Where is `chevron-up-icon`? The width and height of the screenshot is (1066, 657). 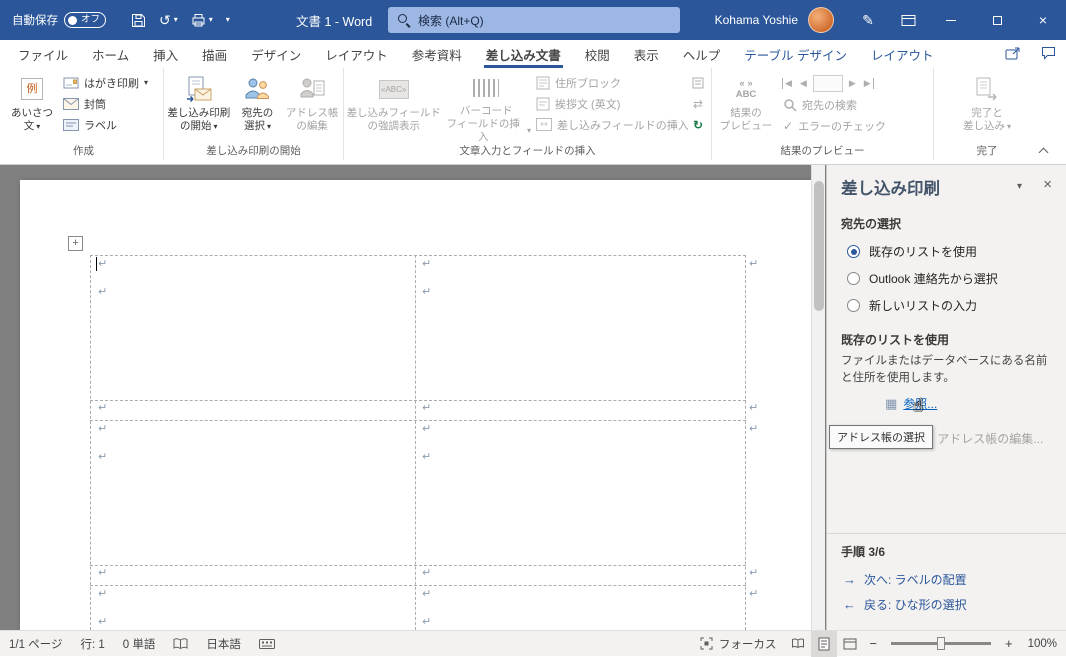 chevron-up-icon is located at coordinates (1043, 152).